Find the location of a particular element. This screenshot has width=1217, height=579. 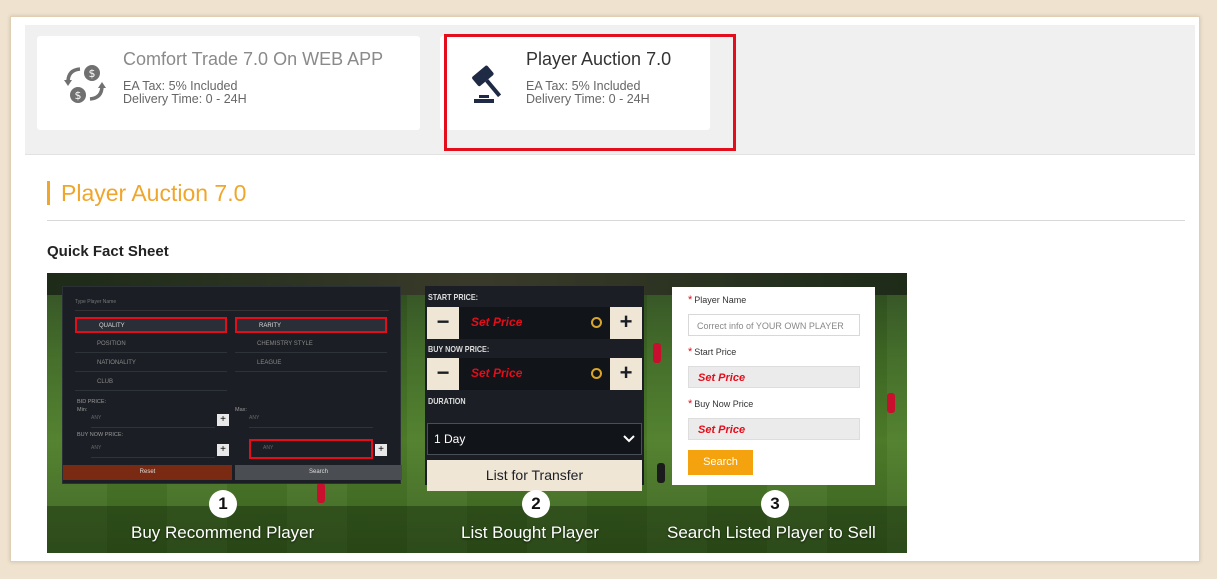

chevron-down-icon is located at coordinates (629, 439).